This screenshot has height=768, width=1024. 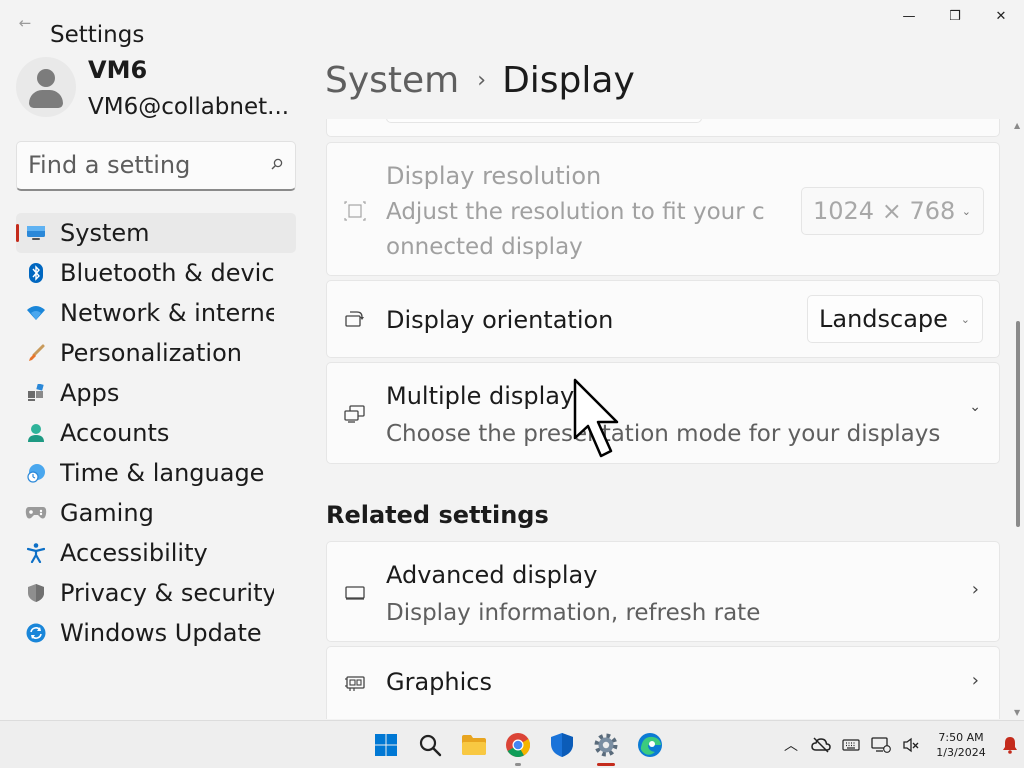 I want to click on clock-date: 1/3/2024, so click(x=961, y=752).